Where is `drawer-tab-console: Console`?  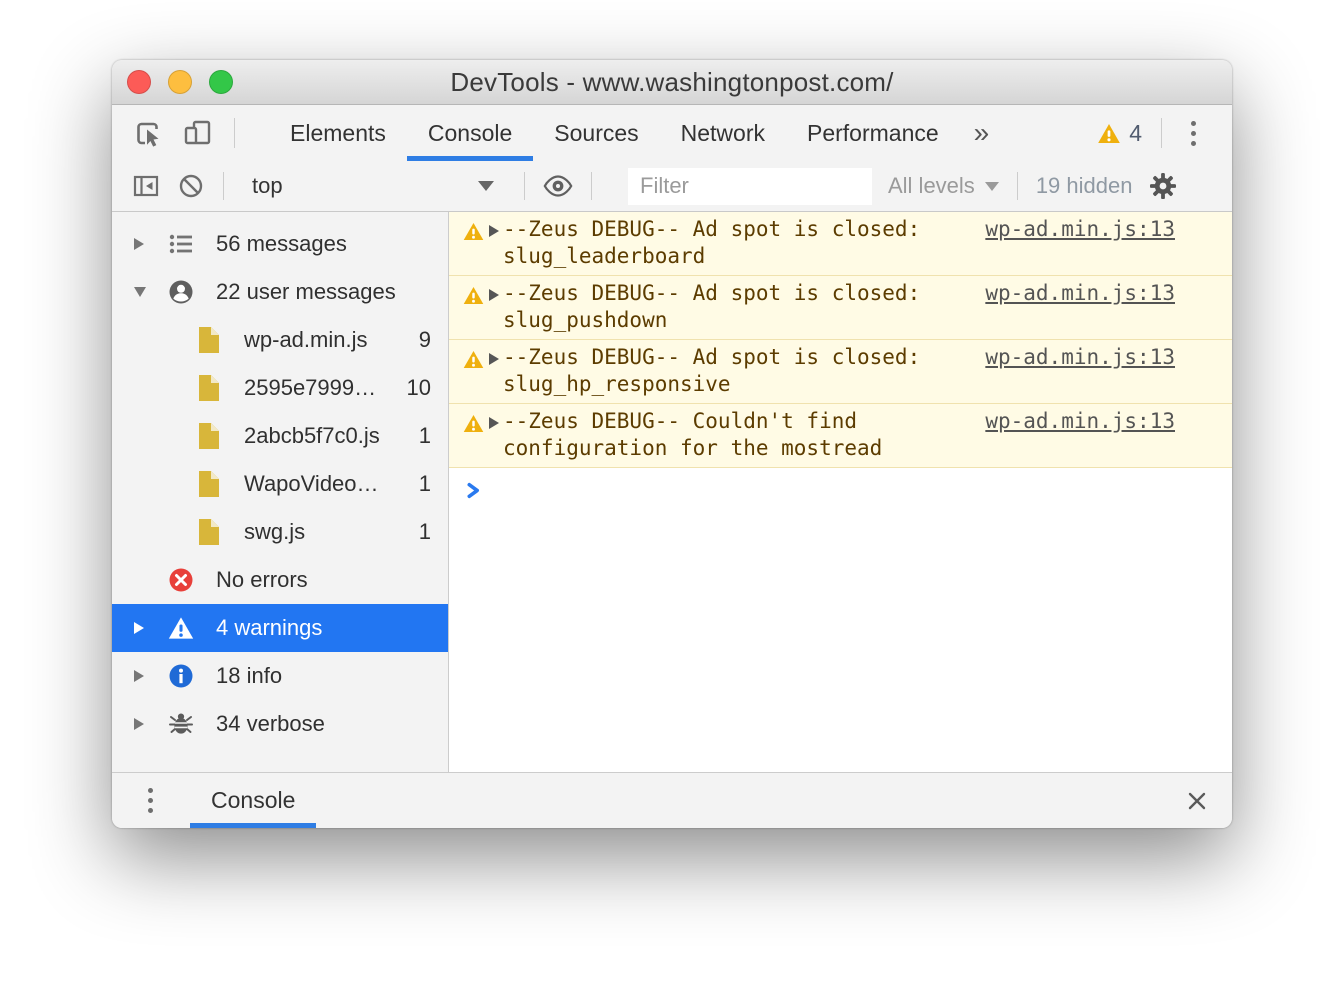
drawer-tab-console: Console is located at coordinates (253, 800).